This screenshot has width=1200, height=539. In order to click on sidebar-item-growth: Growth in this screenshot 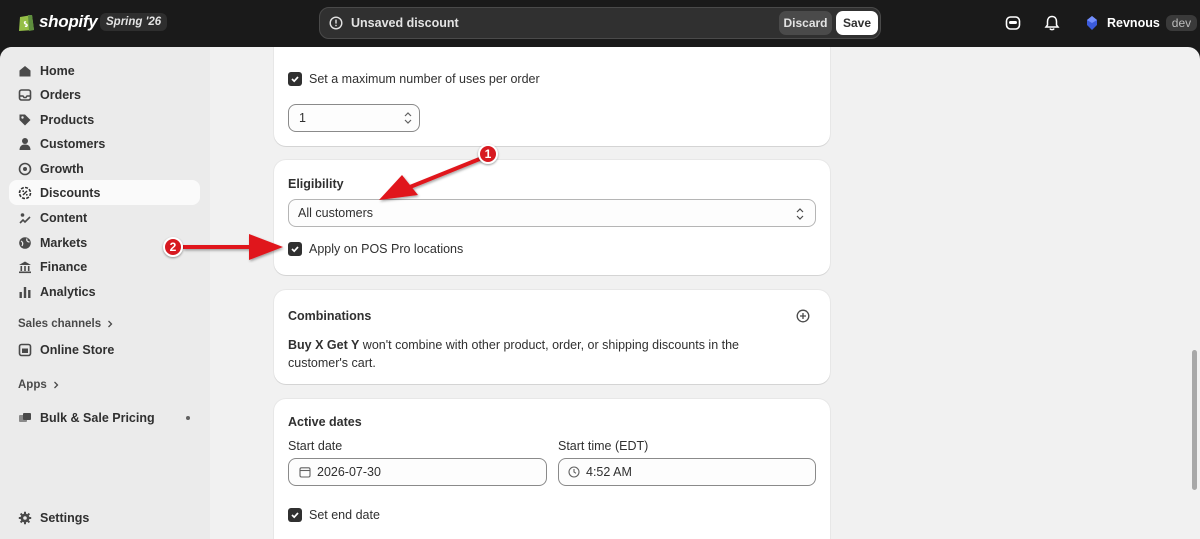, I will do `click(104, 168)`.